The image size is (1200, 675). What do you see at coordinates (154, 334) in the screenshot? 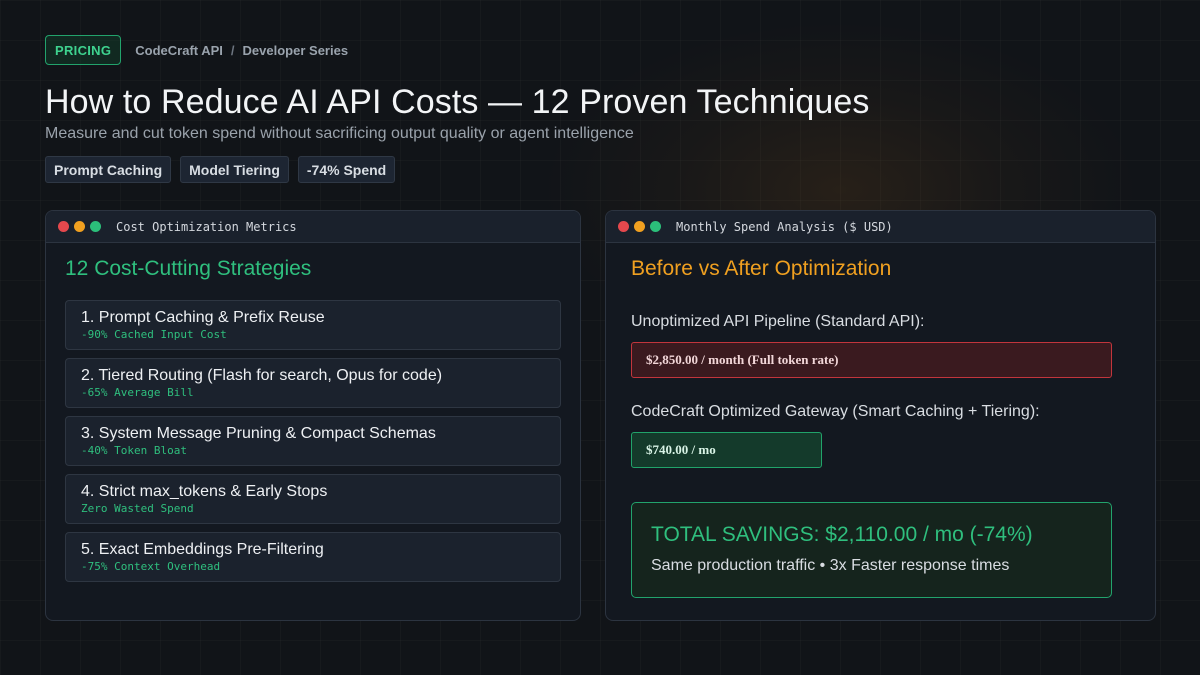
I see `strategy-metric: -90% Cached Input Cost` at bounding box center [154, 334].